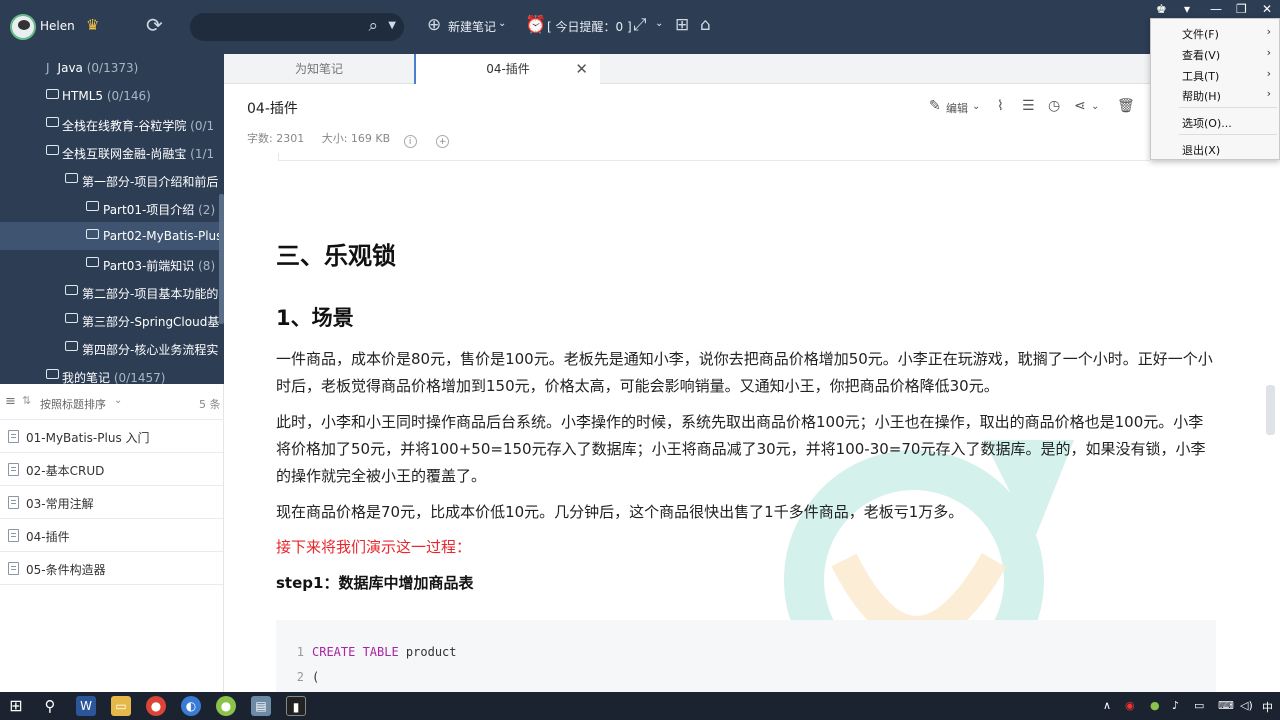  What do you see at coordinates (156, 706) in the screenshot?
I see `chrome-icon: ●` at bounding box center [156, 706].